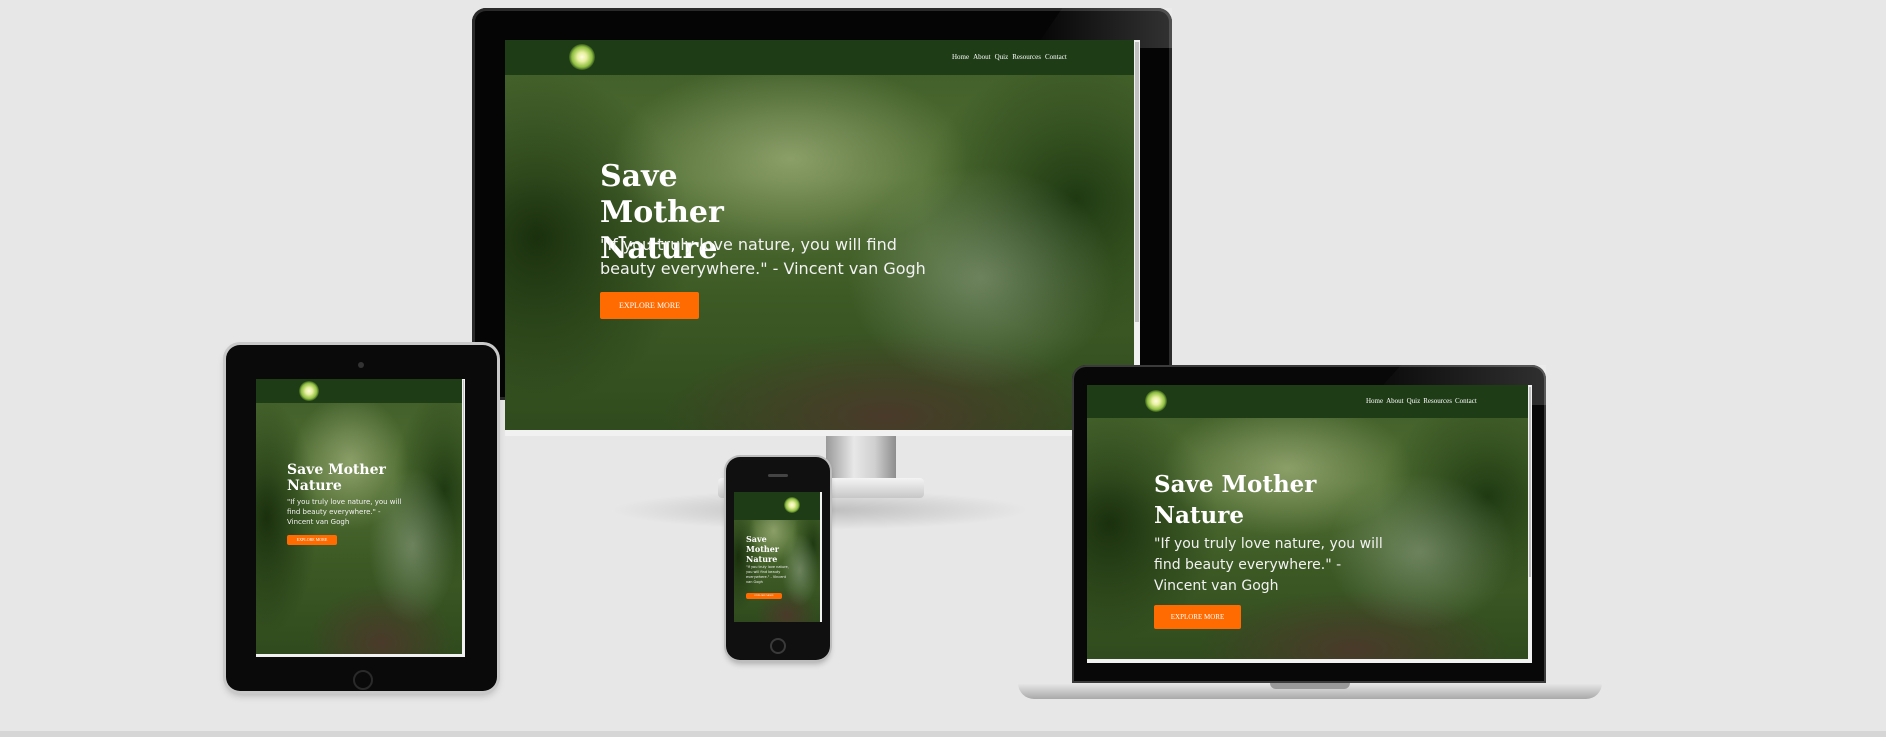  What do you see at coordinates (778, 475) in the screenshot?
I see `phone-speaker` at bounding box center [778, 475].